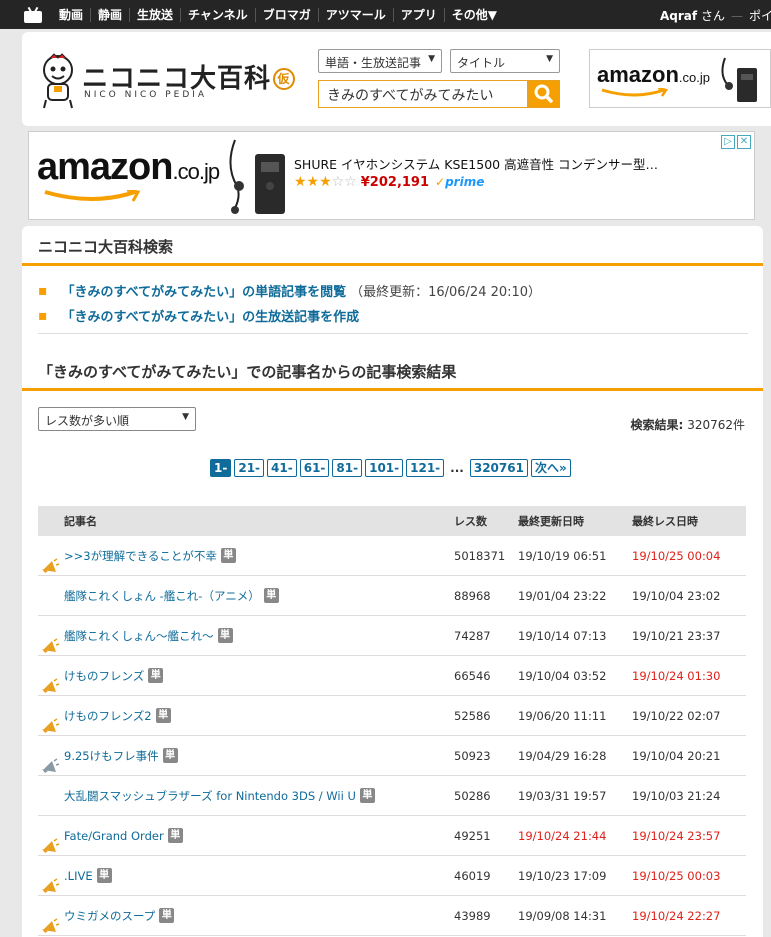 The image size is (771, 937). What do you see at coordinates (736, 142) in the screenshot?
I see `adchoices: ▷ ✕` at bounding box center [736, 142].